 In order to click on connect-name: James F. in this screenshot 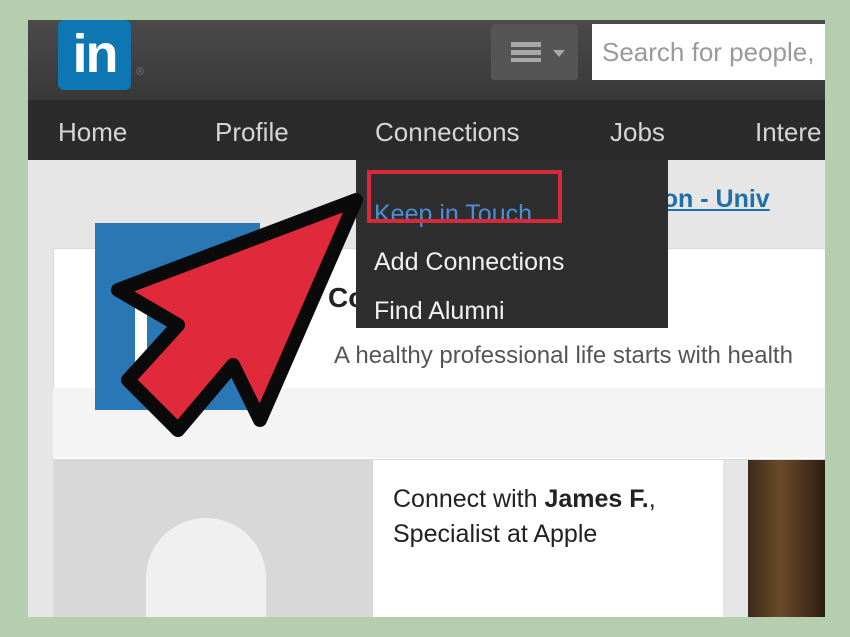, I will do `click(596, 499)`.